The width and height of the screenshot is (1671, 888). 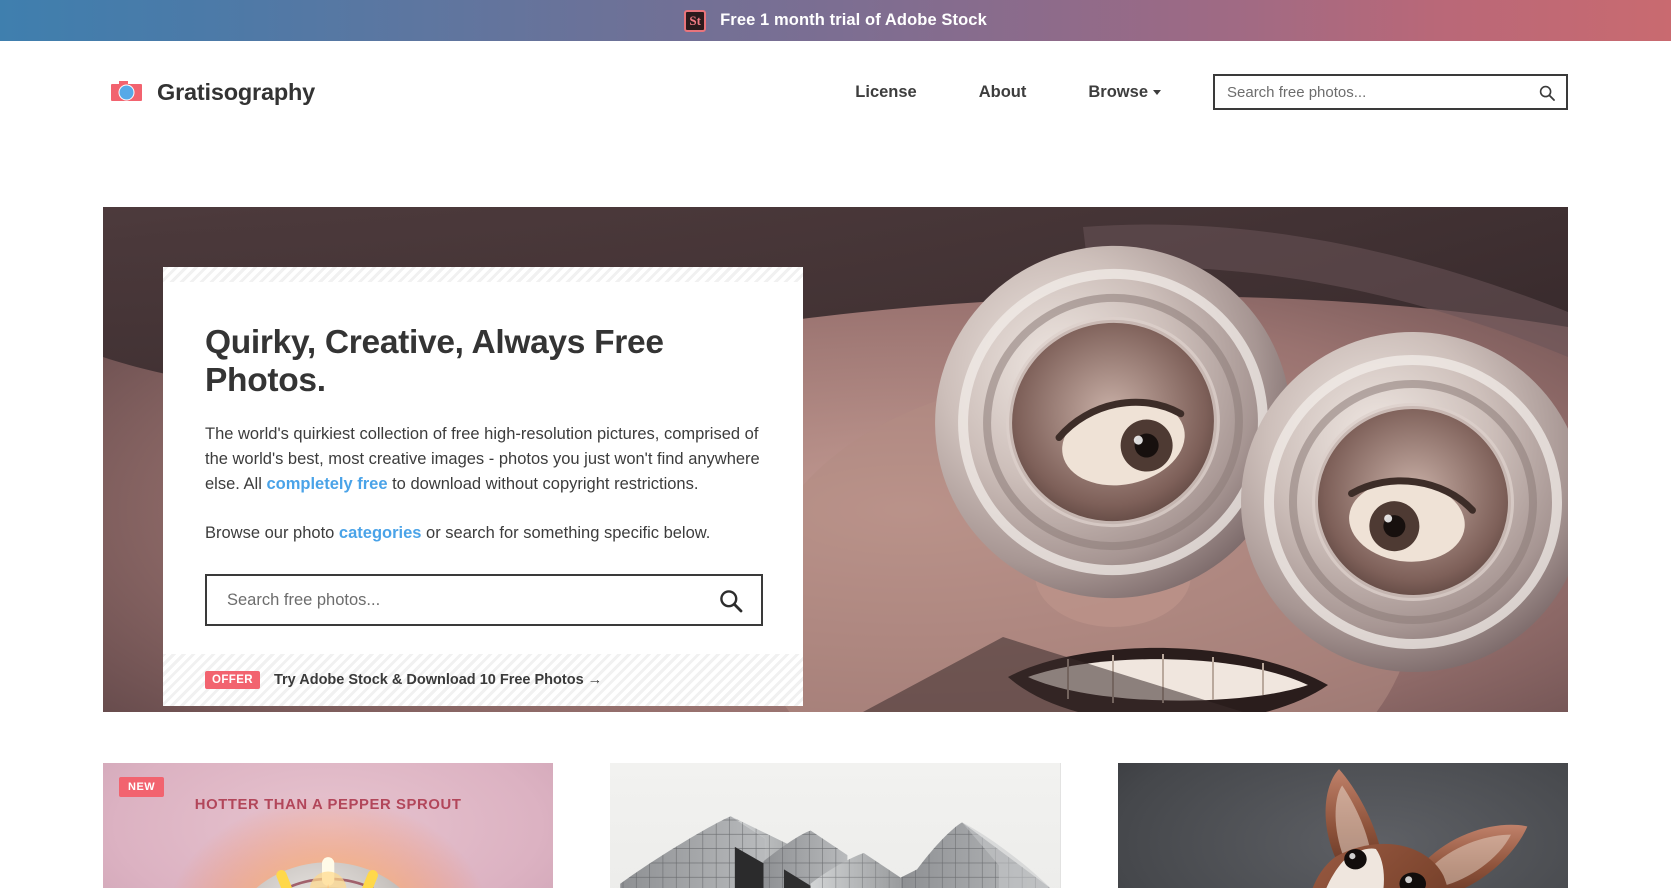 I want to click on promo-bar: St Free 1 month trial of Adobe Stock, so click(x=835, y=20).